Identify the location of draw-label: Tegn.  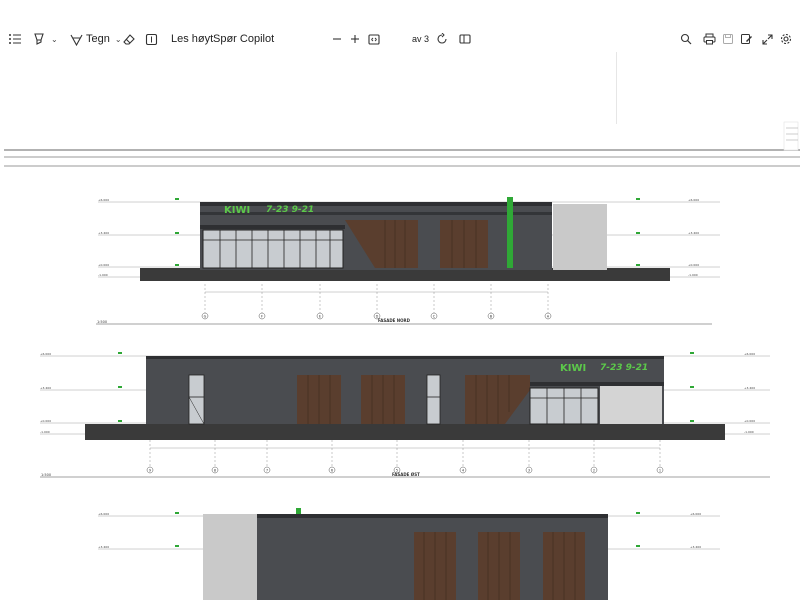
(98, 39).